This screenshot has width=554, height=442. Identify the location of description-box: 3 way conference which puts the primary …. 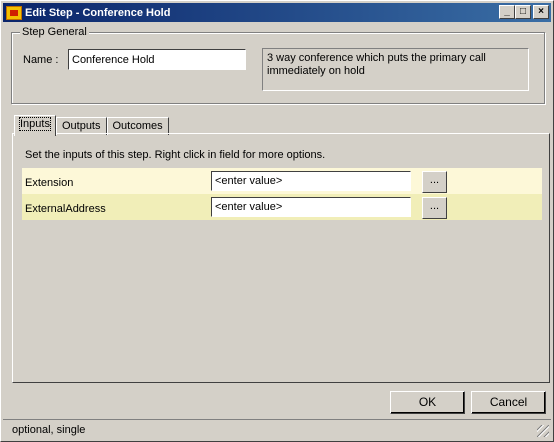
(395, 69).